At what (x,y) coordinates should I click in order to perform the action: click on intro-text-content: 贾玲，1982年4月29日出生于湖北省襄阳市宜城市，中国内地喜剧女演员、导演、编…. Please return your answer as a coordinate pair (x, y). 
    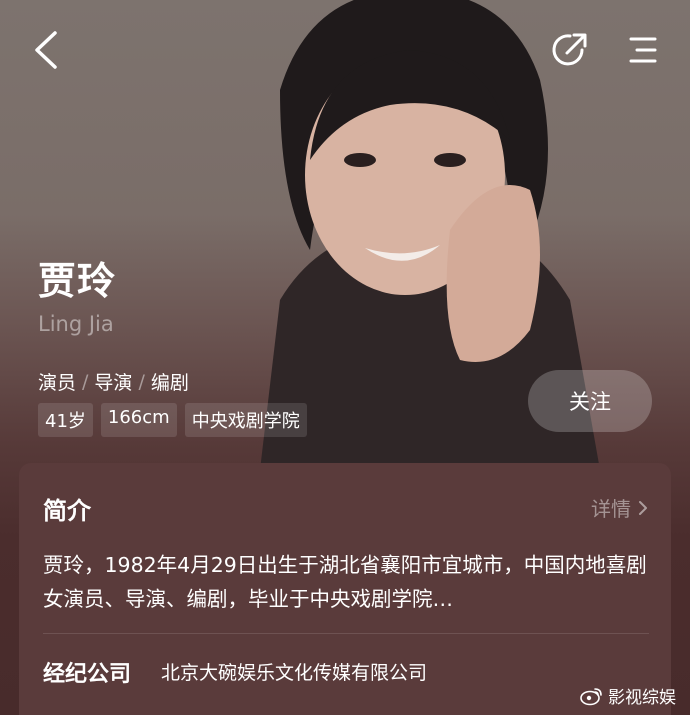
    Looking at the image, I should click on (345, 582).